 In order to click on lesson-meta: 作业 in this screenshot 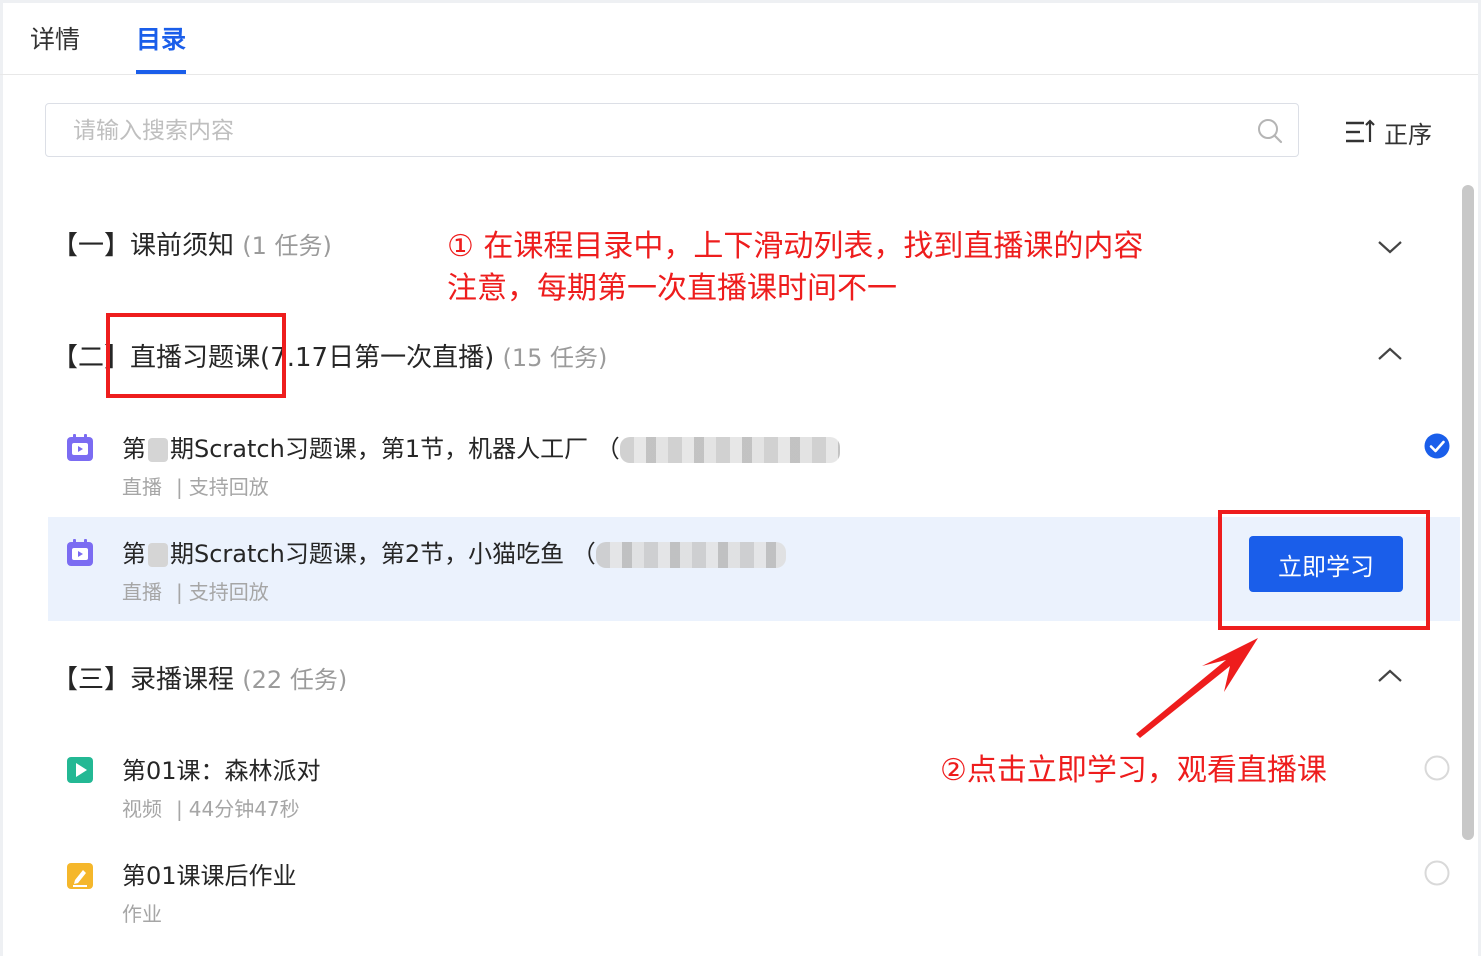, I will do `click(142, 914)`.